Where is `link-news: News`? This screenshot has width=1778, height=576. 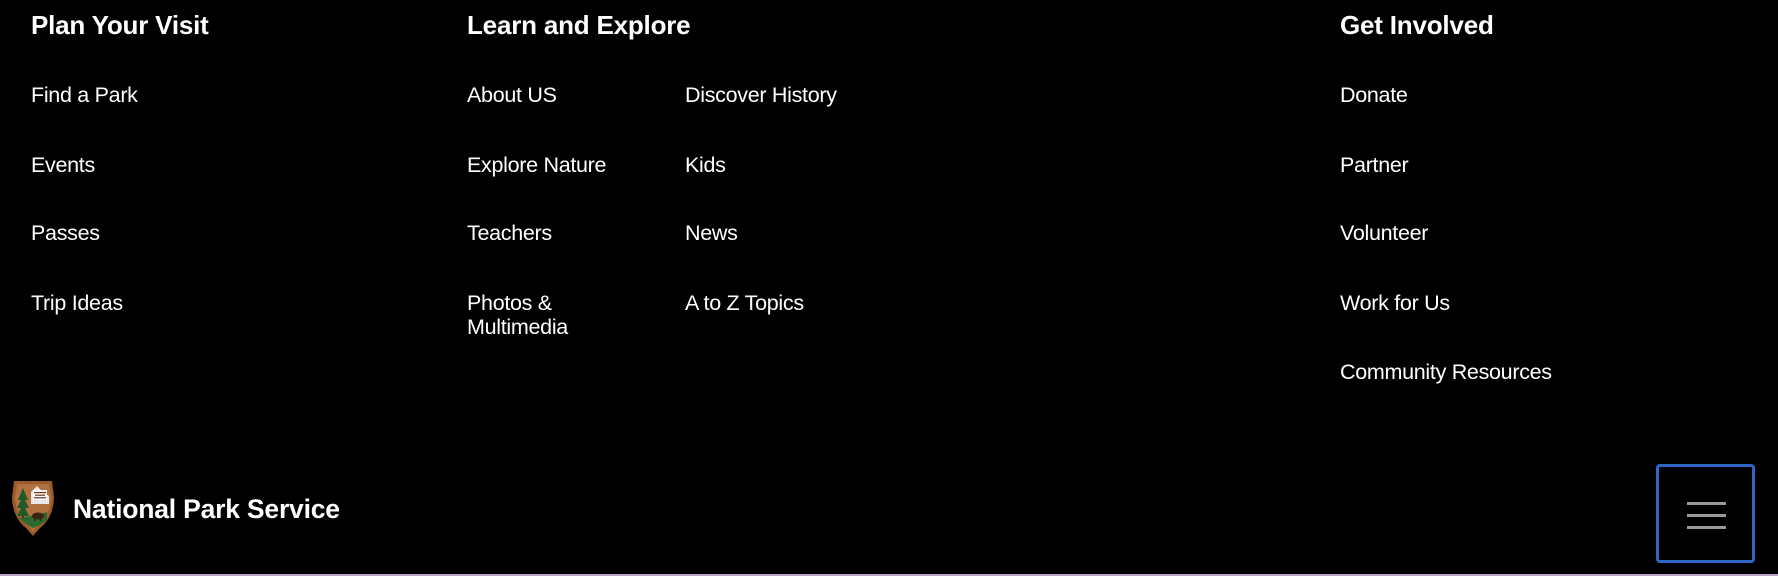
link-news: News is located at coordinates (711, 233).